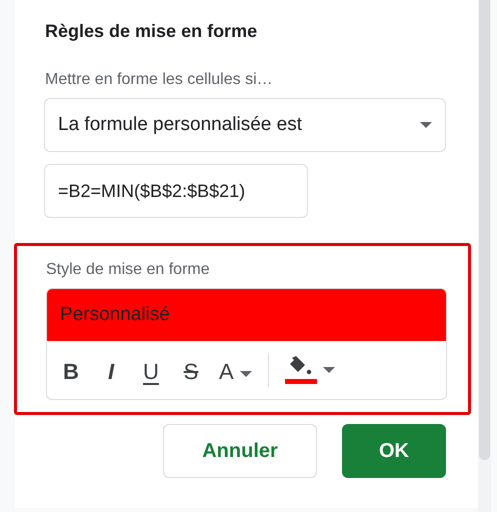 Image resolution: width=497 pixels, height=512 pixels. What do you see at coordinates (71, 370) in the screenshot?
I see `bold-button: B` at bounding box center [71, 370].